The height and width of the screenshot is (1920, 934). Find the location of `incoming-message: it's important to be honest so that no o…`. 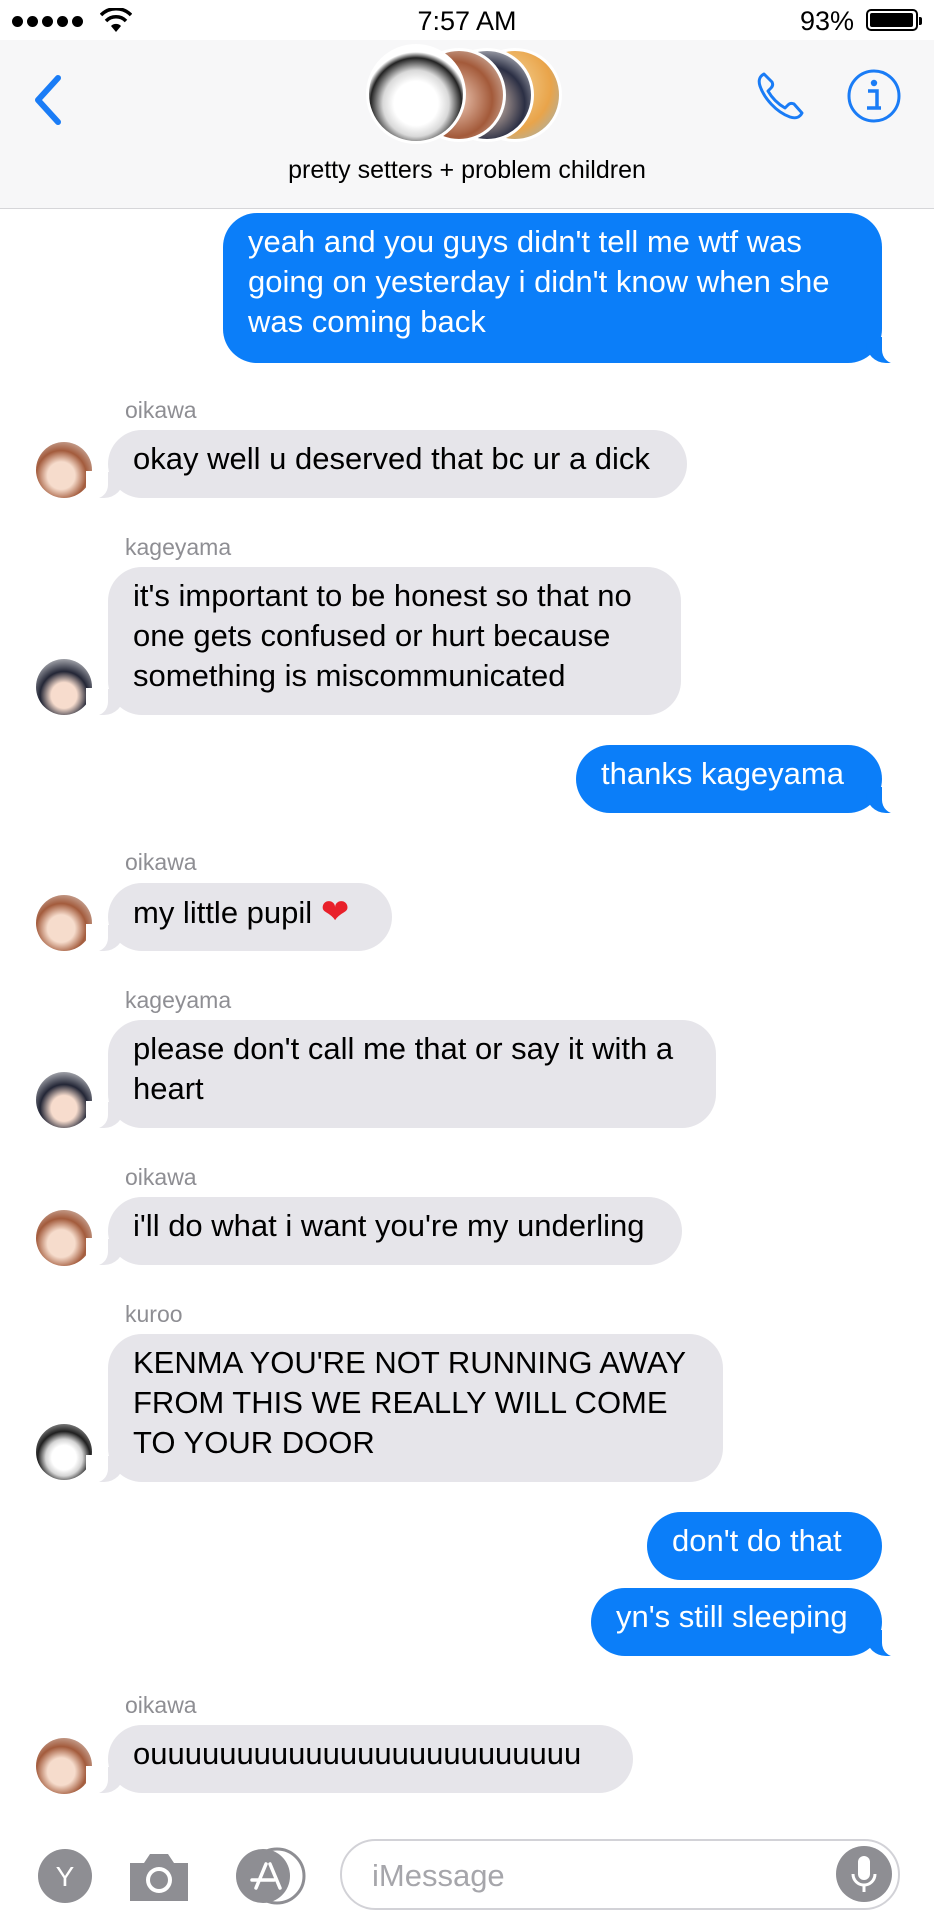

incoming-message: it's important to be honest so that no o… is located at coordinates (383, 641).